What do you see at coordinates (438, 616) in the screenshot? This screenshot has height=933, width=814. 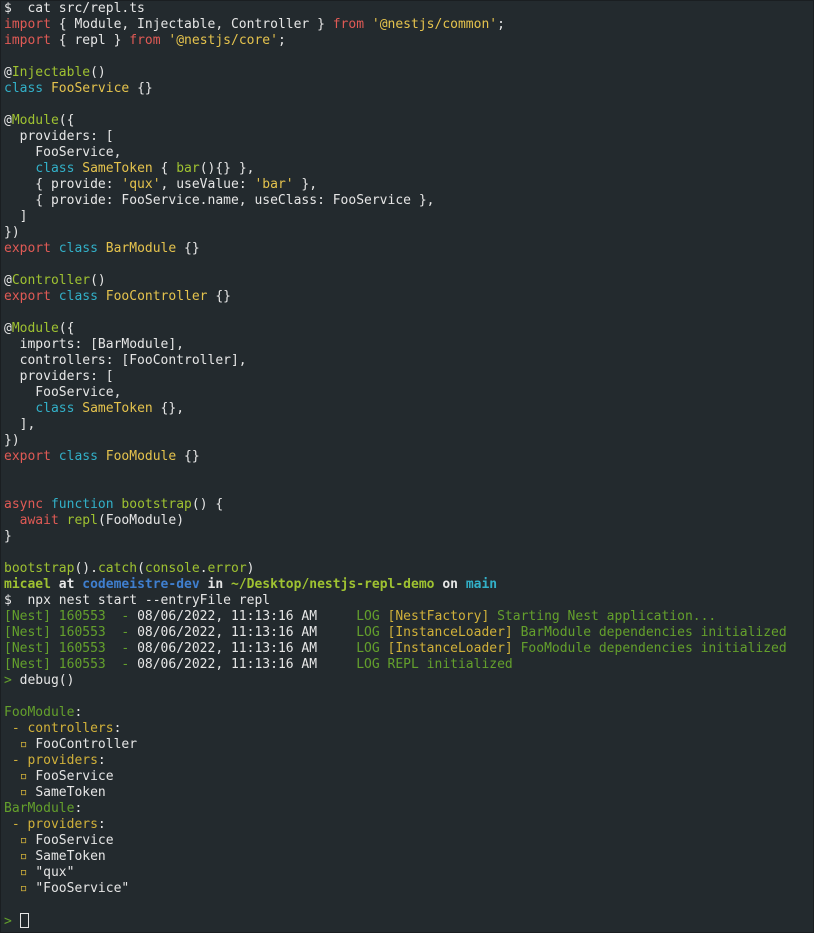 I see `log-context: [NestFactory]` at bounding box center [438, 616].